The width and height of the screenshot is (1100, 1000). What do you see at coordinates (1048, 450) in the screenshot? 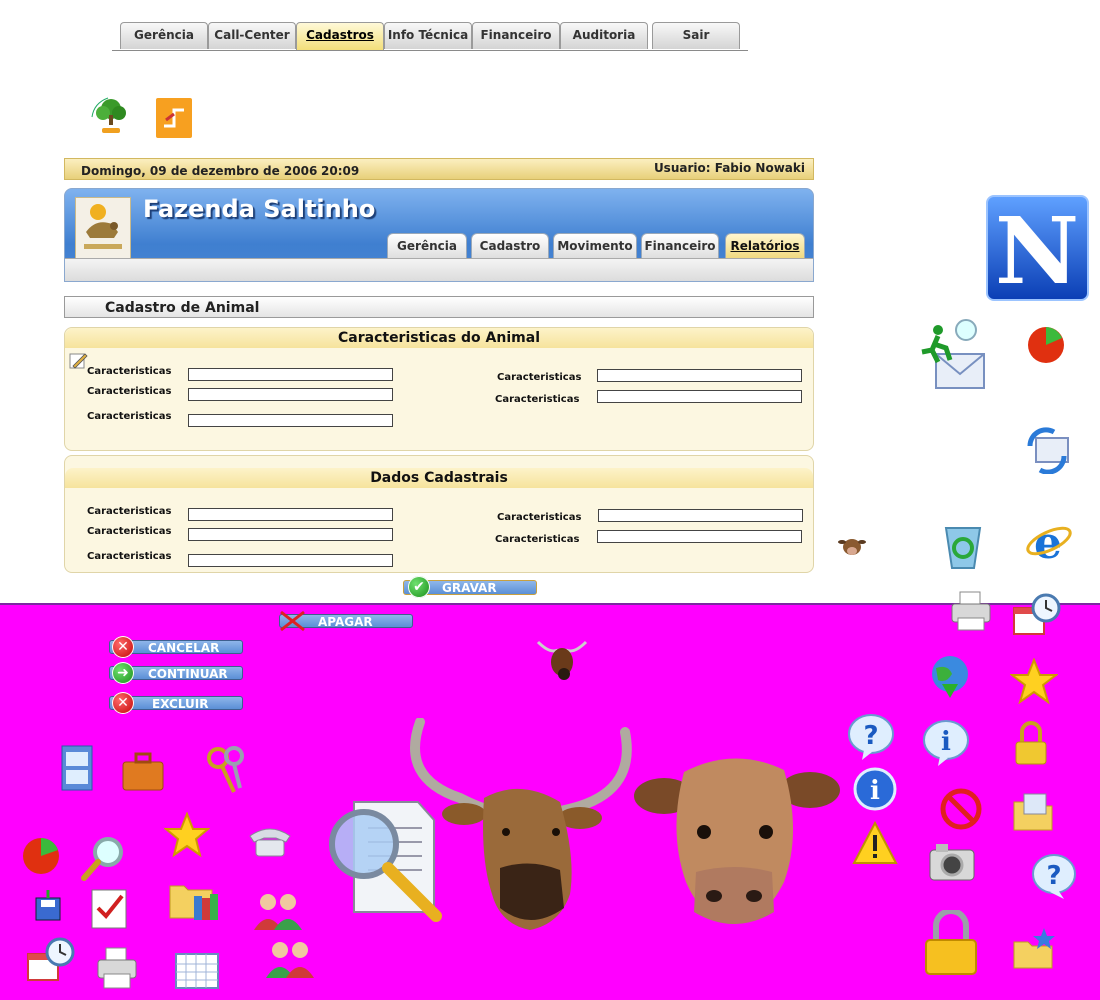
I see `send-receive-icon` at bounding box center [1048, 450].